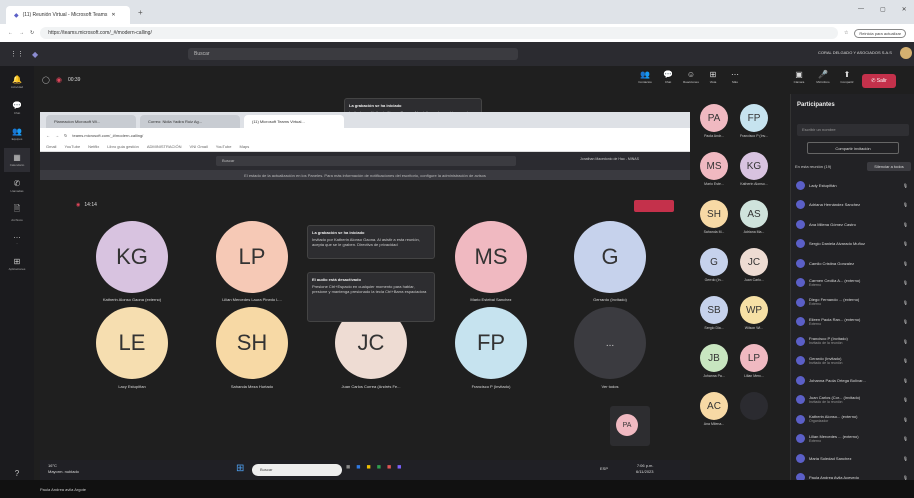  I want to click on participant-text: Katherin Alonso... (externo) Organizador, so click(854, 419).